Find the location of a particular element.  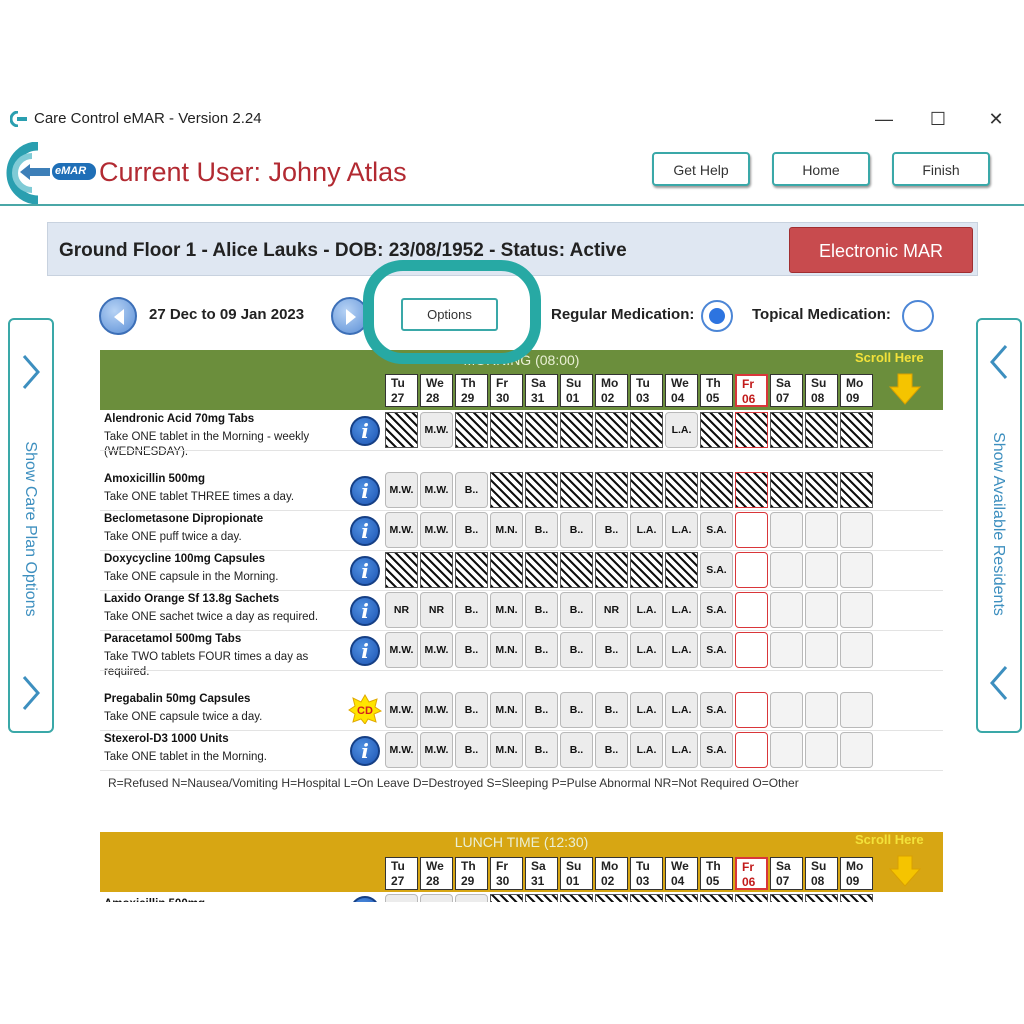

electronic-mar-button: Electronic MAR is located at coordinates (881, 250).